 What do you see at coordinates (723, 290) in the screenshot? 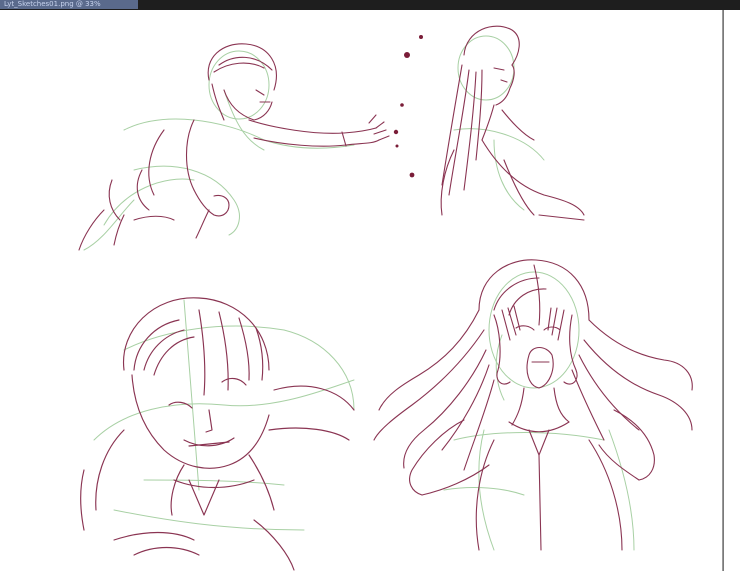
I see `canvas-edge-divider` at bounding box center [723, 290].